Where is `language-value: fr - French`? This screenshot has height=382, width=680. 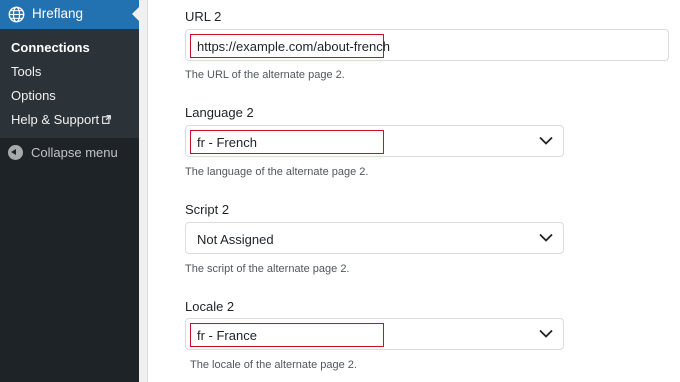
language-value: fr - French is located at coordinates (227, 142).